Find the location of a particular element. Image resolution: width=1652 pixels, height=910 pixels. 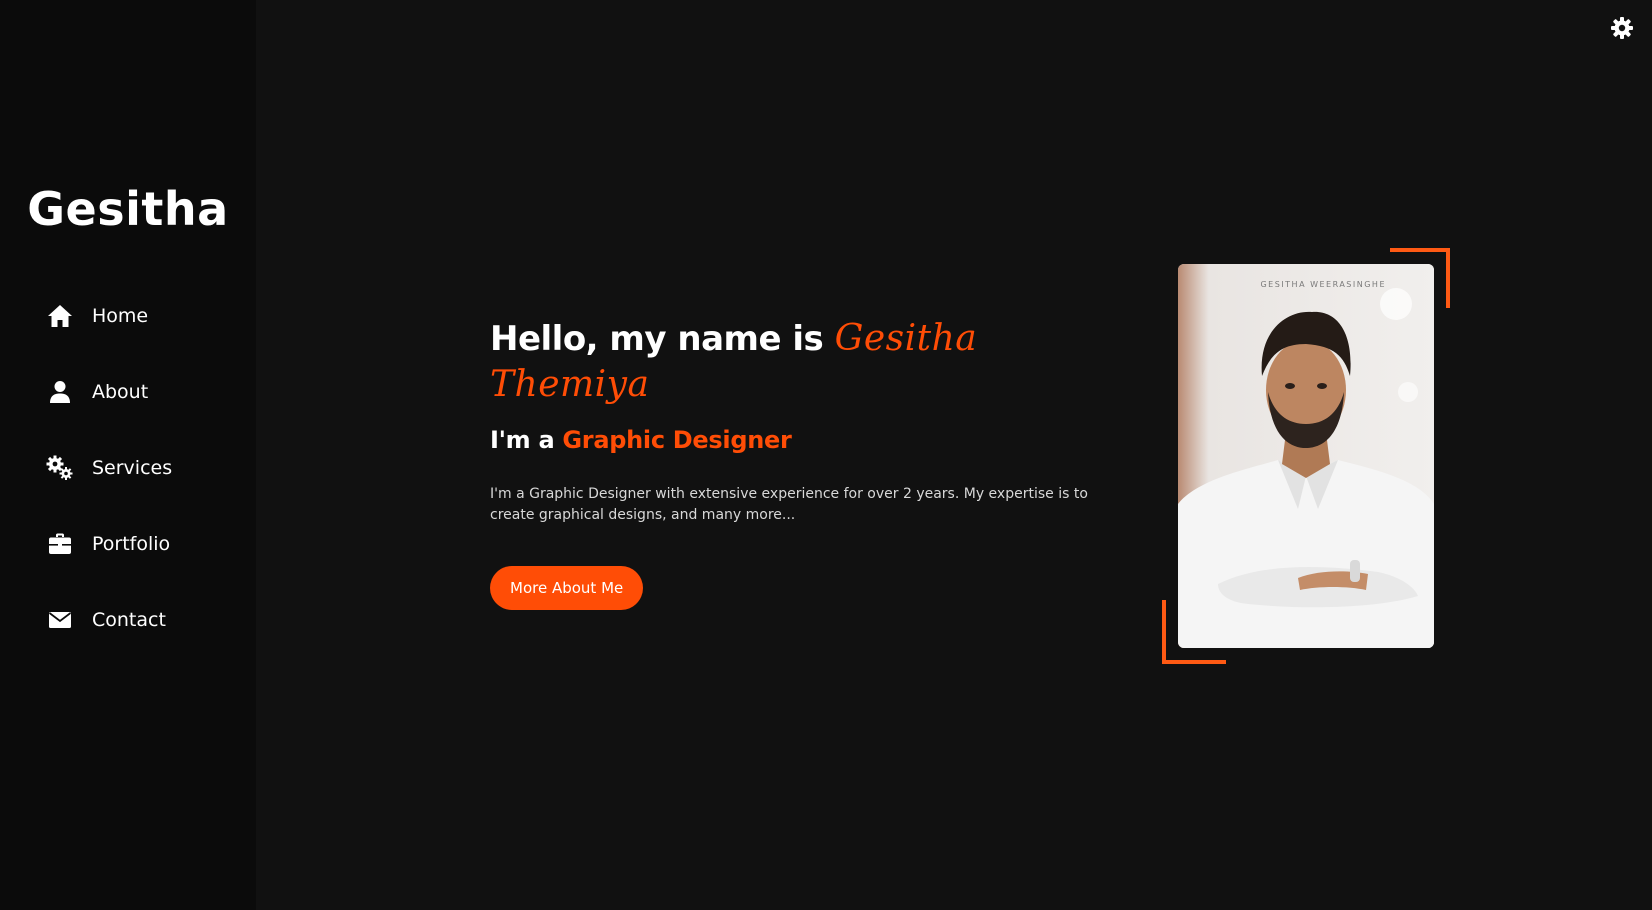

sidebar-item-contact: Contact is located at coordinates (128, 620).